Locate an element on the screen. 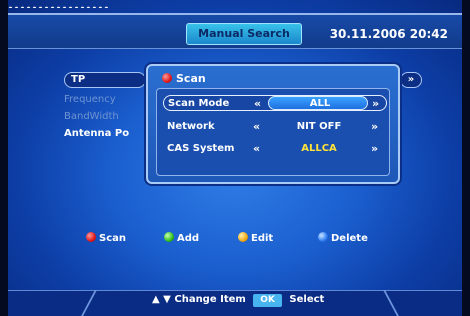  yellow-key-icon is located at coordinates (243, 237).